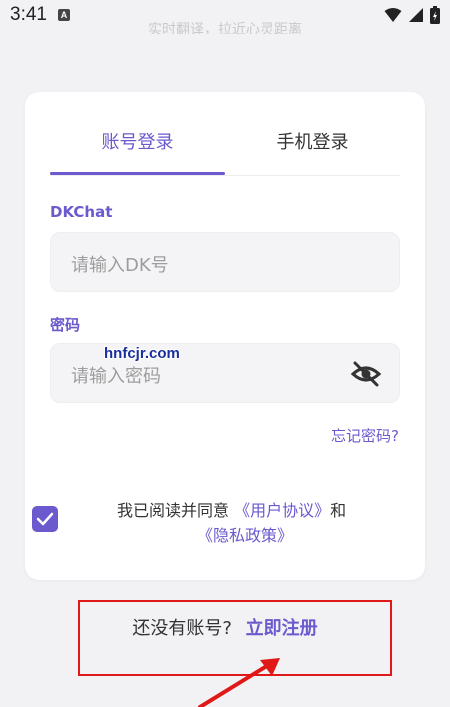  Describe the element at coordinates (142, 353) in the screenshot. I see `watermark: hnfcjr.com` at that location.